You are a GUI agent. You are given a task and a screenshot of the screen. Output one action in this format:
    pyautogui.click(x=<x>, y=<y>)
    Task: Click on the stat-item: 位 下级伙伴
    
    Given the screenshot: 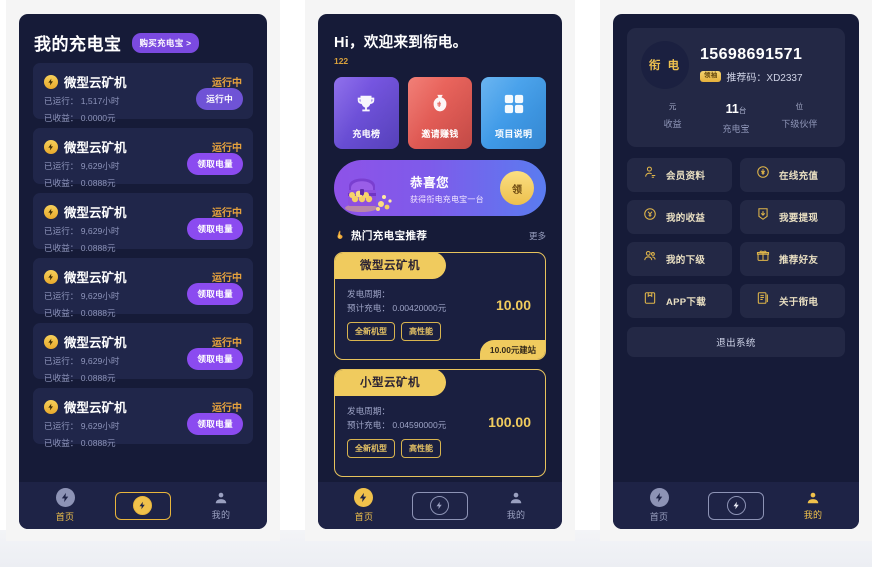 What is the action you would take?
    pyautogui.click(x=799, y=118)
    